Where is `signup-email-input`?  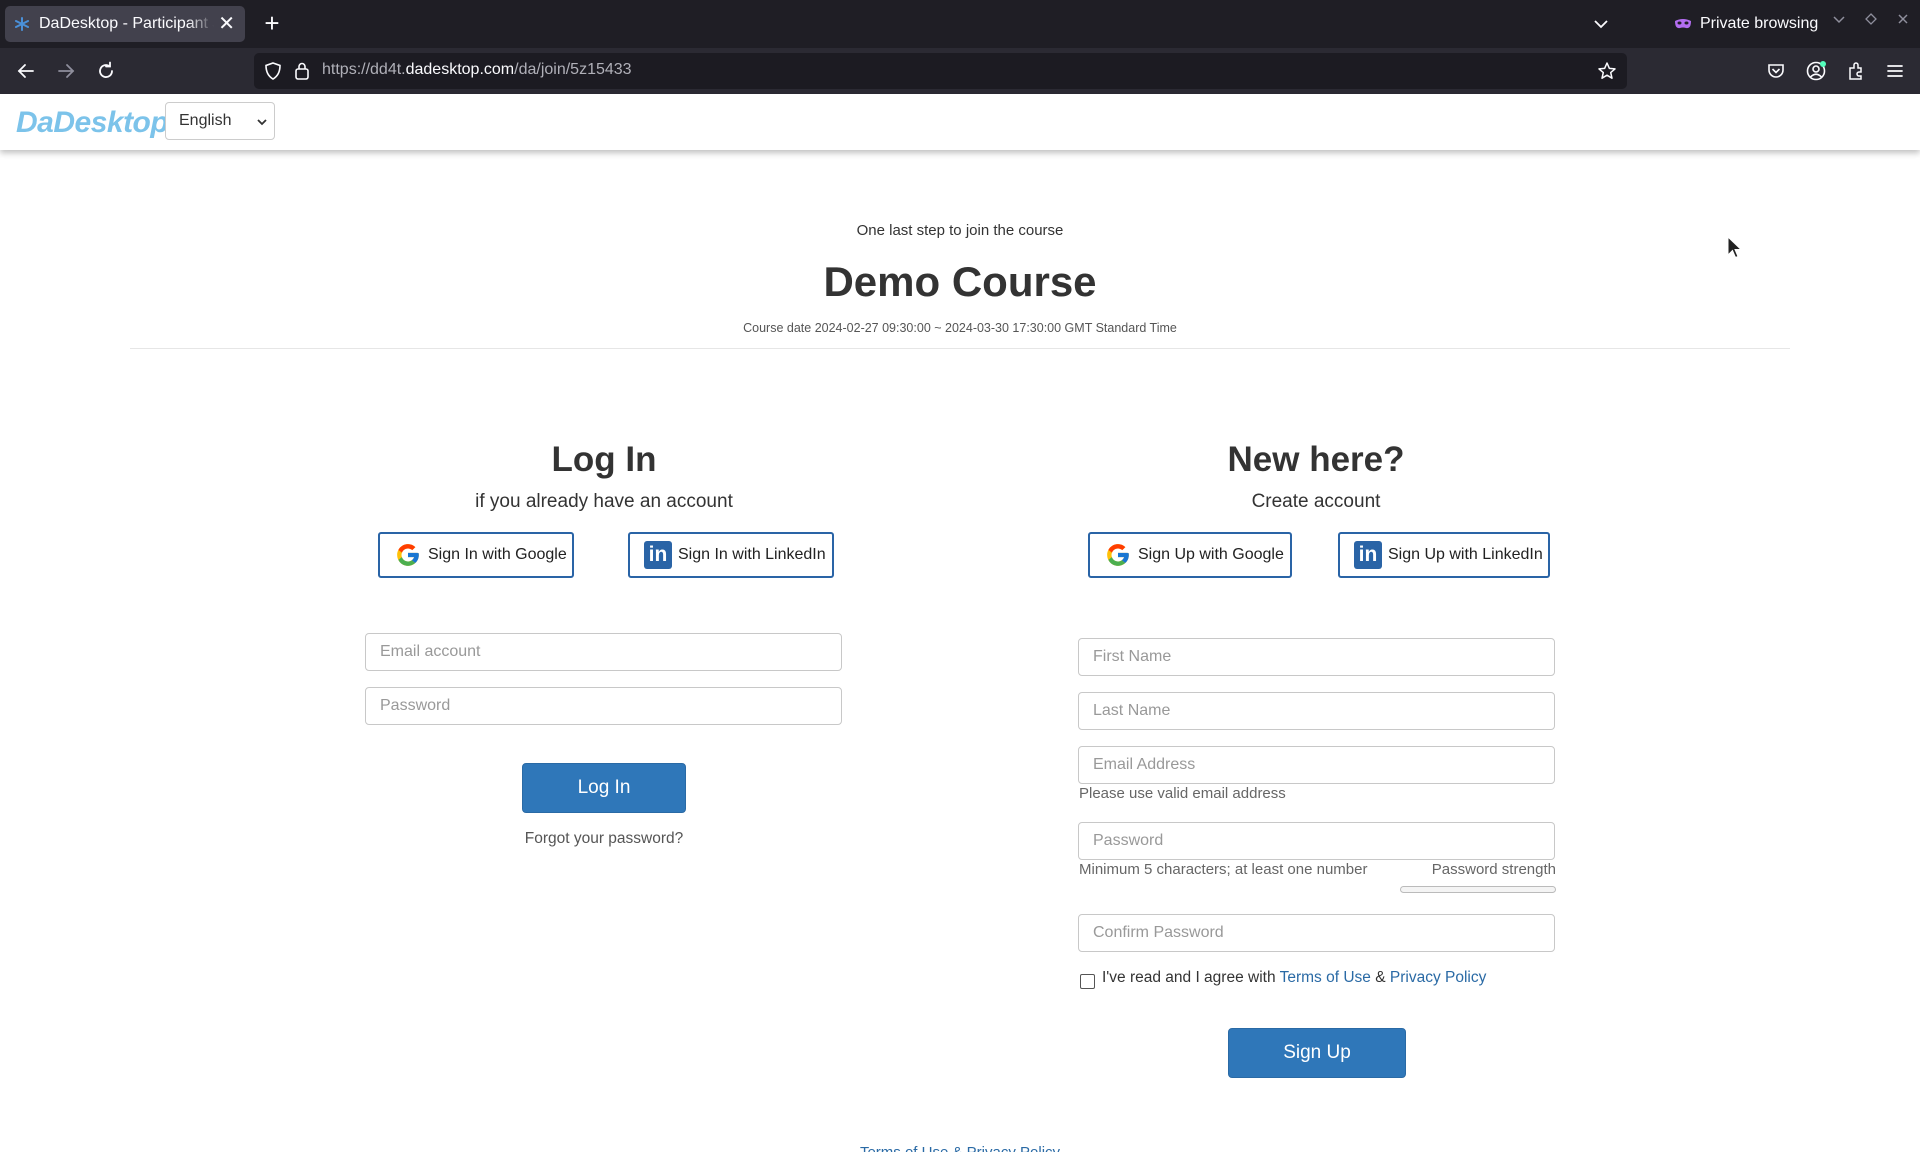
signup-email-input is located at coordinates (1316, 765).